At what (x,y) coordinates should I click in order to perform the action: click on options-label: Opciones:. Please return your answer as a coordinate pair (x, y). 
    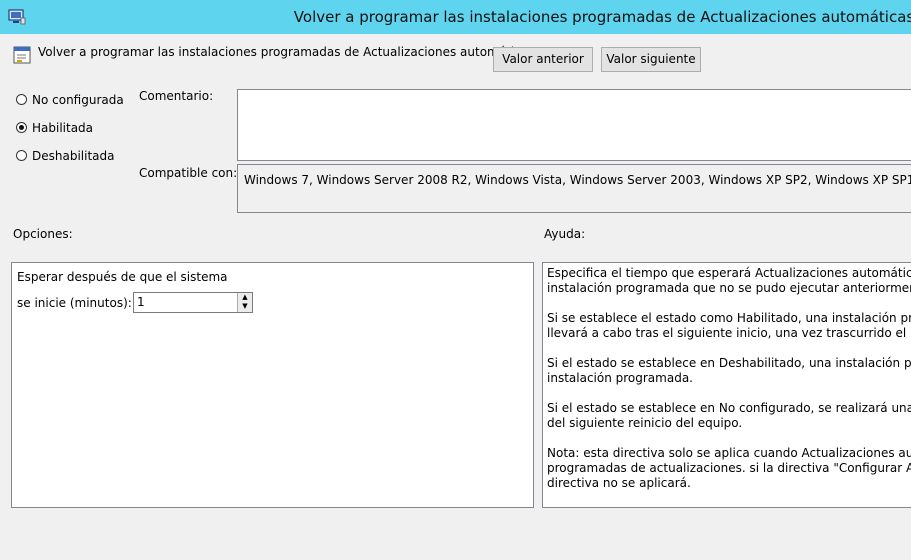
    Looking at the image, I should click on (43, 234).